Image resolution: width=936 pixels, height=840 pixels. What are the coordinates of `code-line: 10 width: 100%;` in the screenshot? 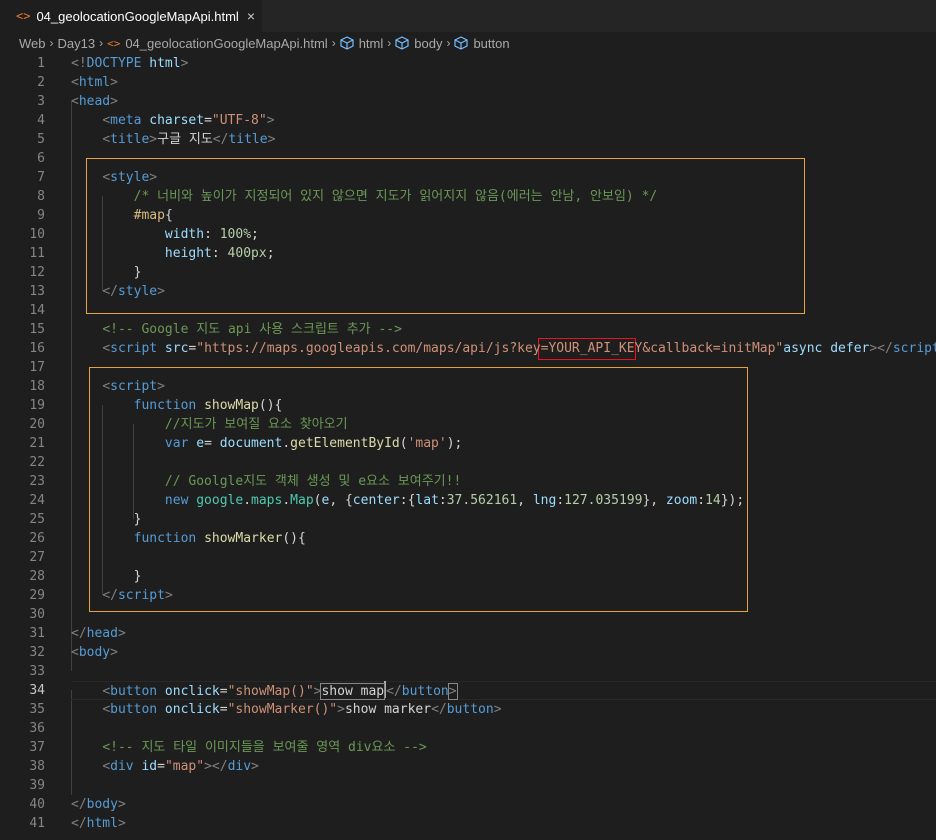 It's located at (468, 234).